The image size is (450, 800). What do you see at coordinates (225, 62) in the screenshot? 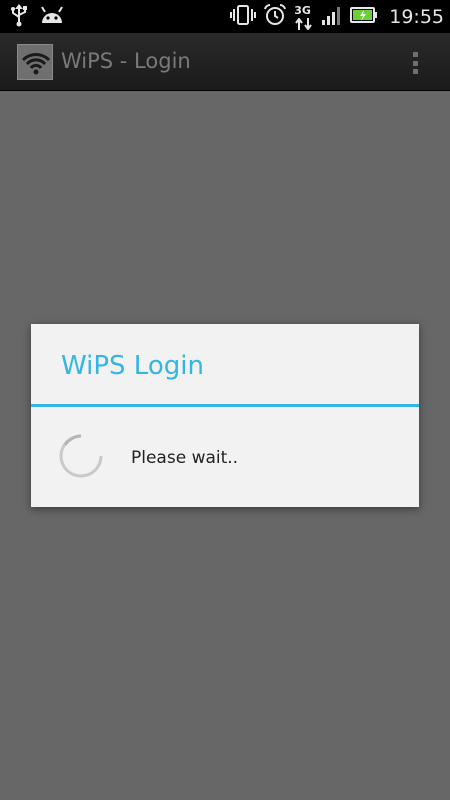
I see `action-bar: WiPS - Login` at bounding box center [225, 62].